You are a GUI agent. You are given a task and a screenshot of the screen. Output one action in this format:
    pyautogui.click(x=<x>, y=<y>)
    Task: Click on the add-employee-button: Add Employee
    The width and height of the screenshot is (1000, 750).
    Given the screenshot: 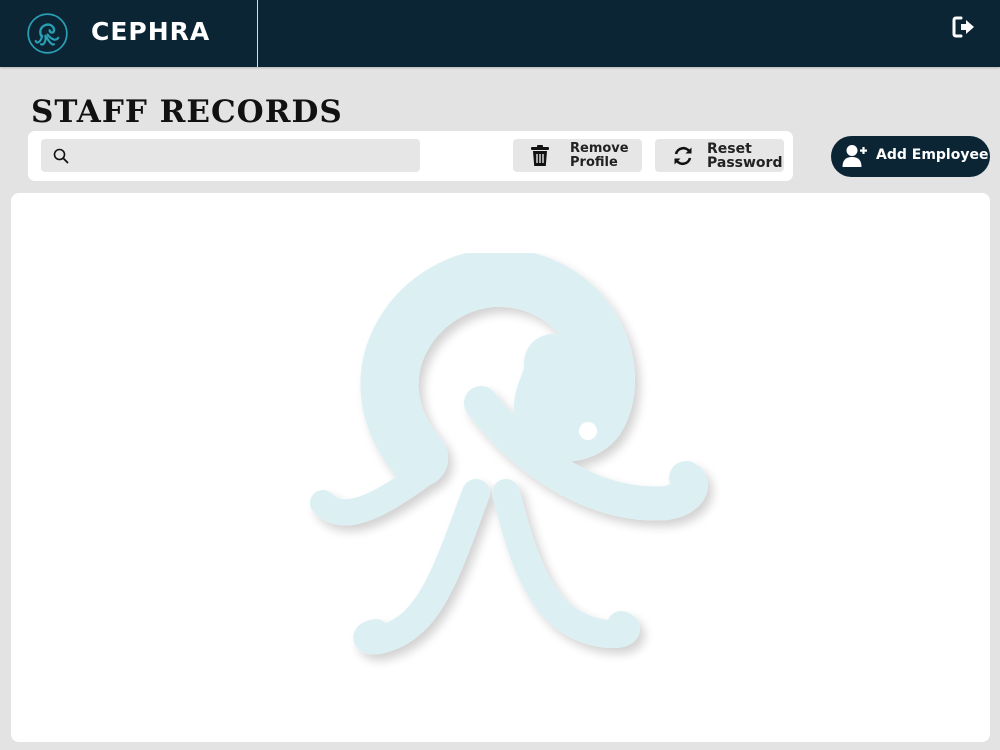 What is the action you would take?
    pyautogui.click(x=910, y=156)
    